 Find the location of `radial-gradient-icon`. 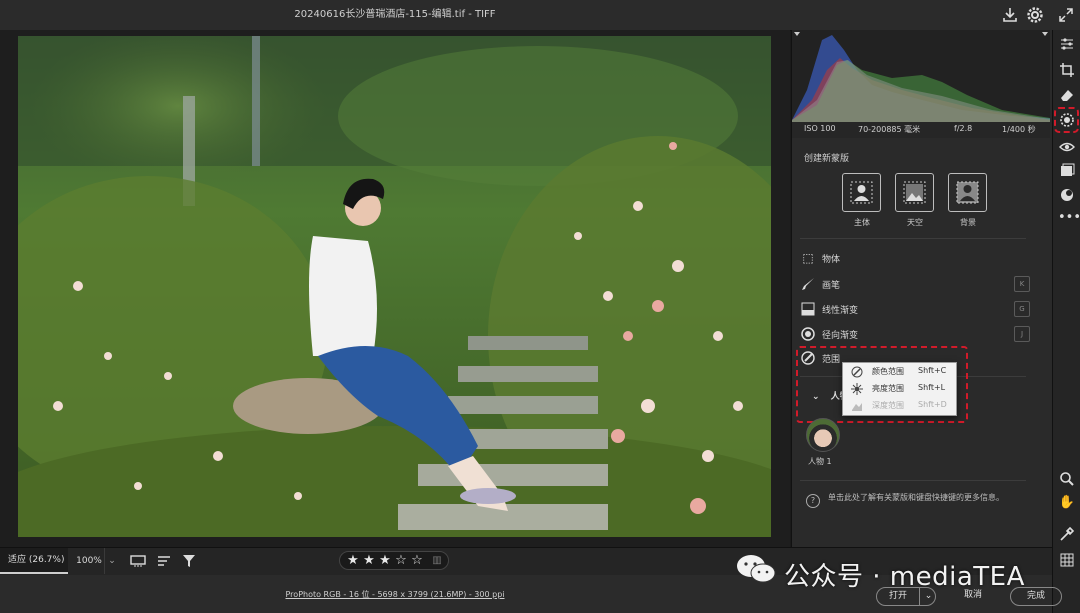

radial-gradient-icon is located at coordinates (808, 334).